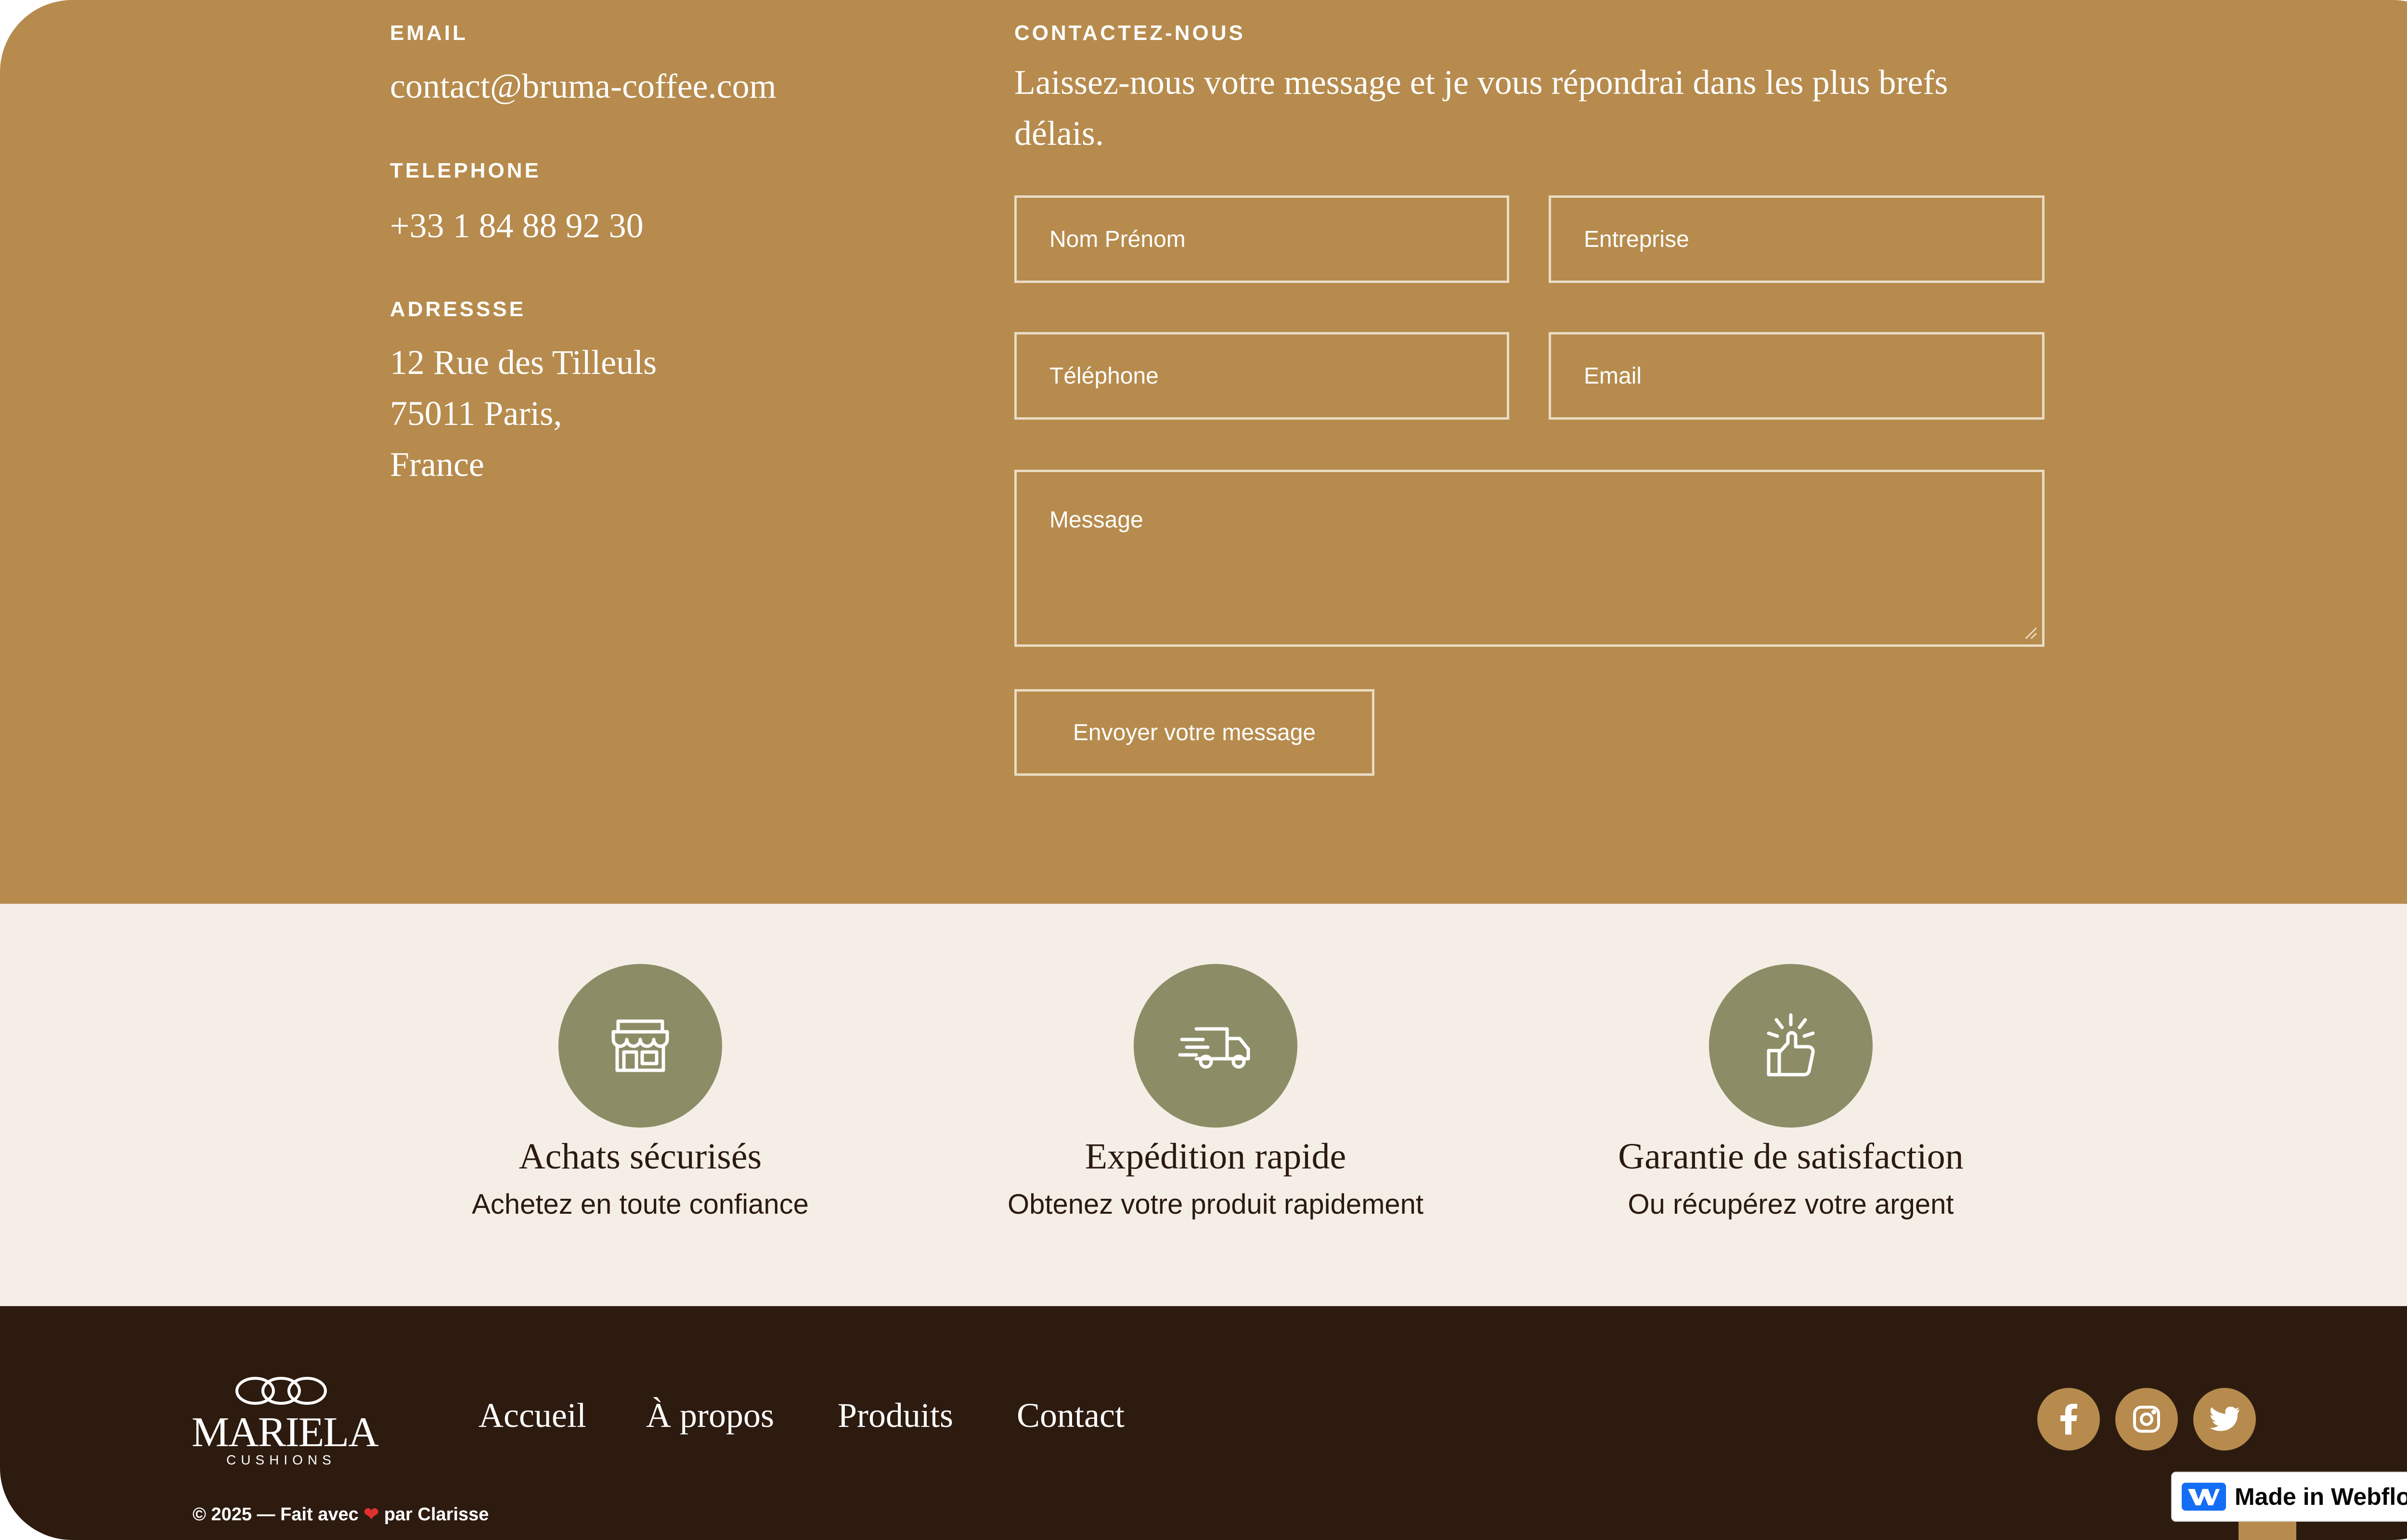  I want to click on webflow-w-icon, so click(2204, 1497).